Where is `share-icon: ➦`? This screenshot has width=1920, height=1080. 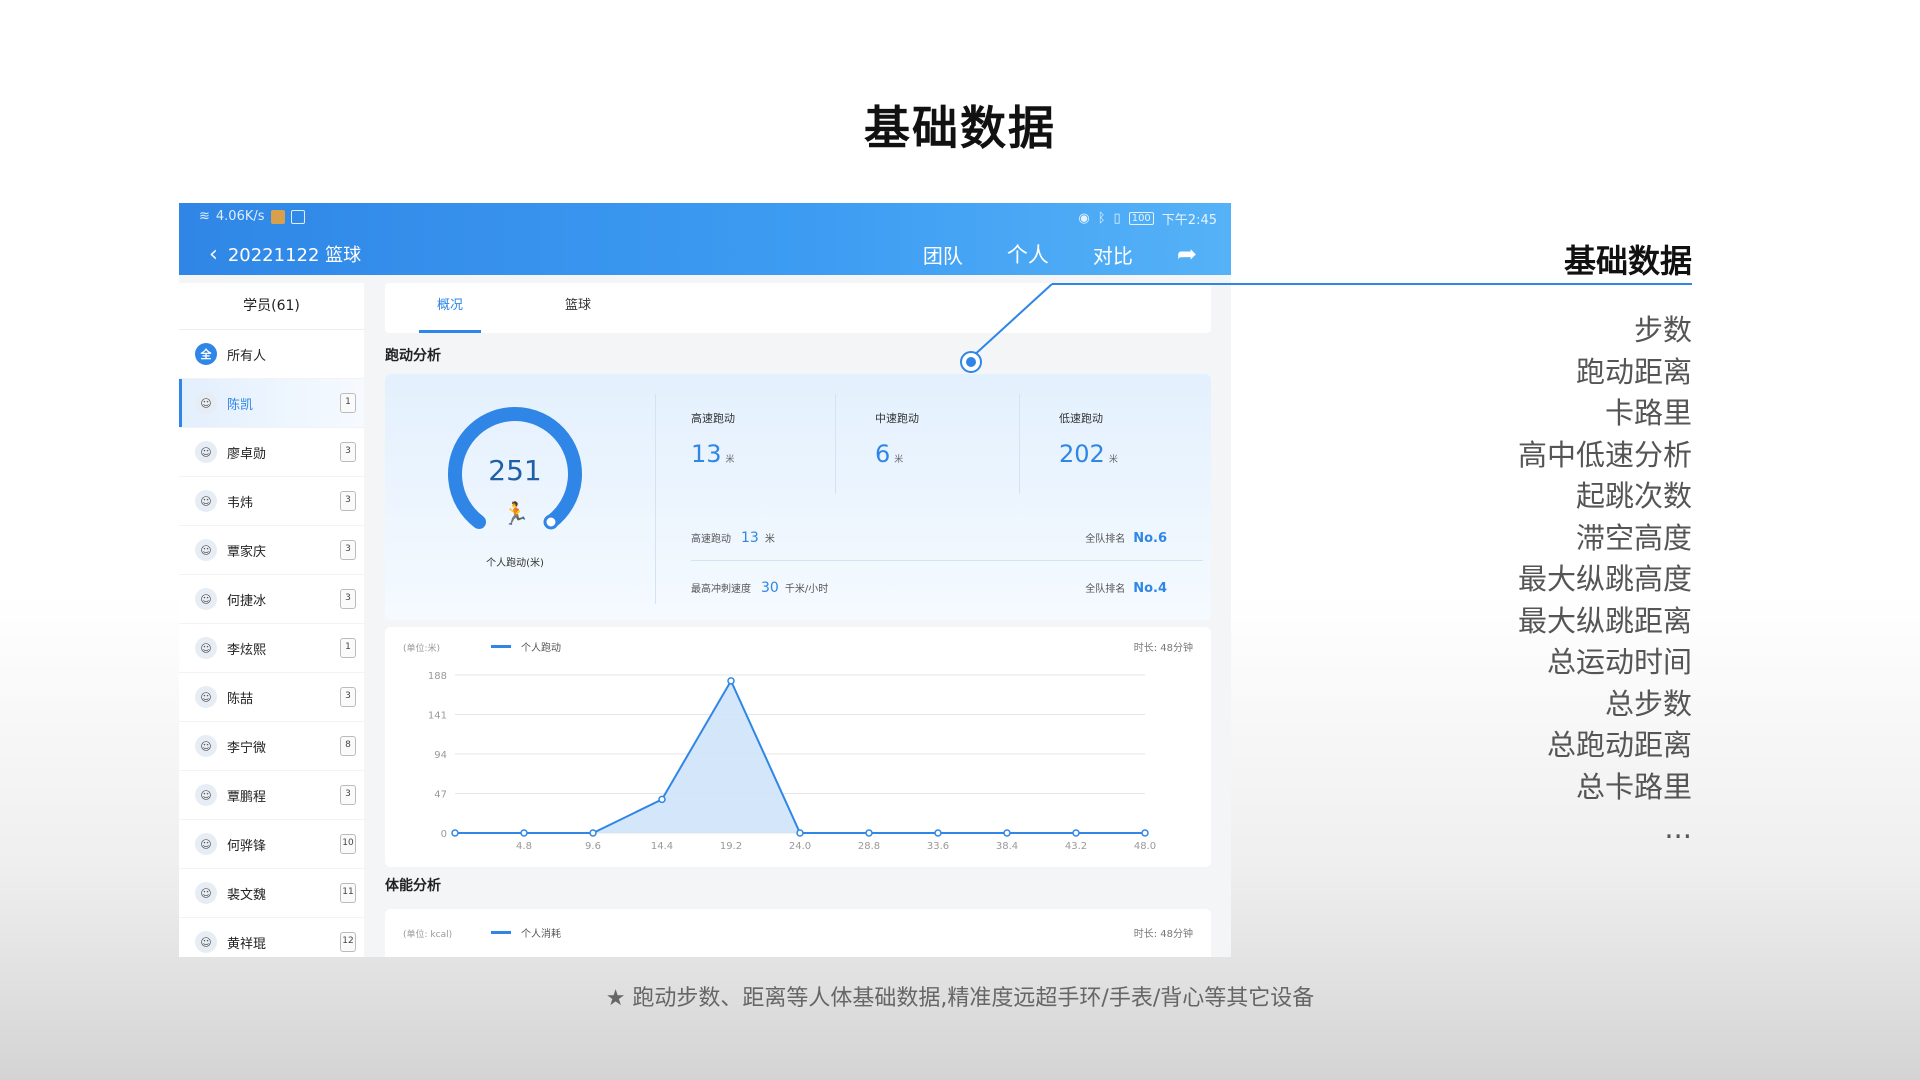
share-icon: ➦ is located at coordinates (1187, 254).